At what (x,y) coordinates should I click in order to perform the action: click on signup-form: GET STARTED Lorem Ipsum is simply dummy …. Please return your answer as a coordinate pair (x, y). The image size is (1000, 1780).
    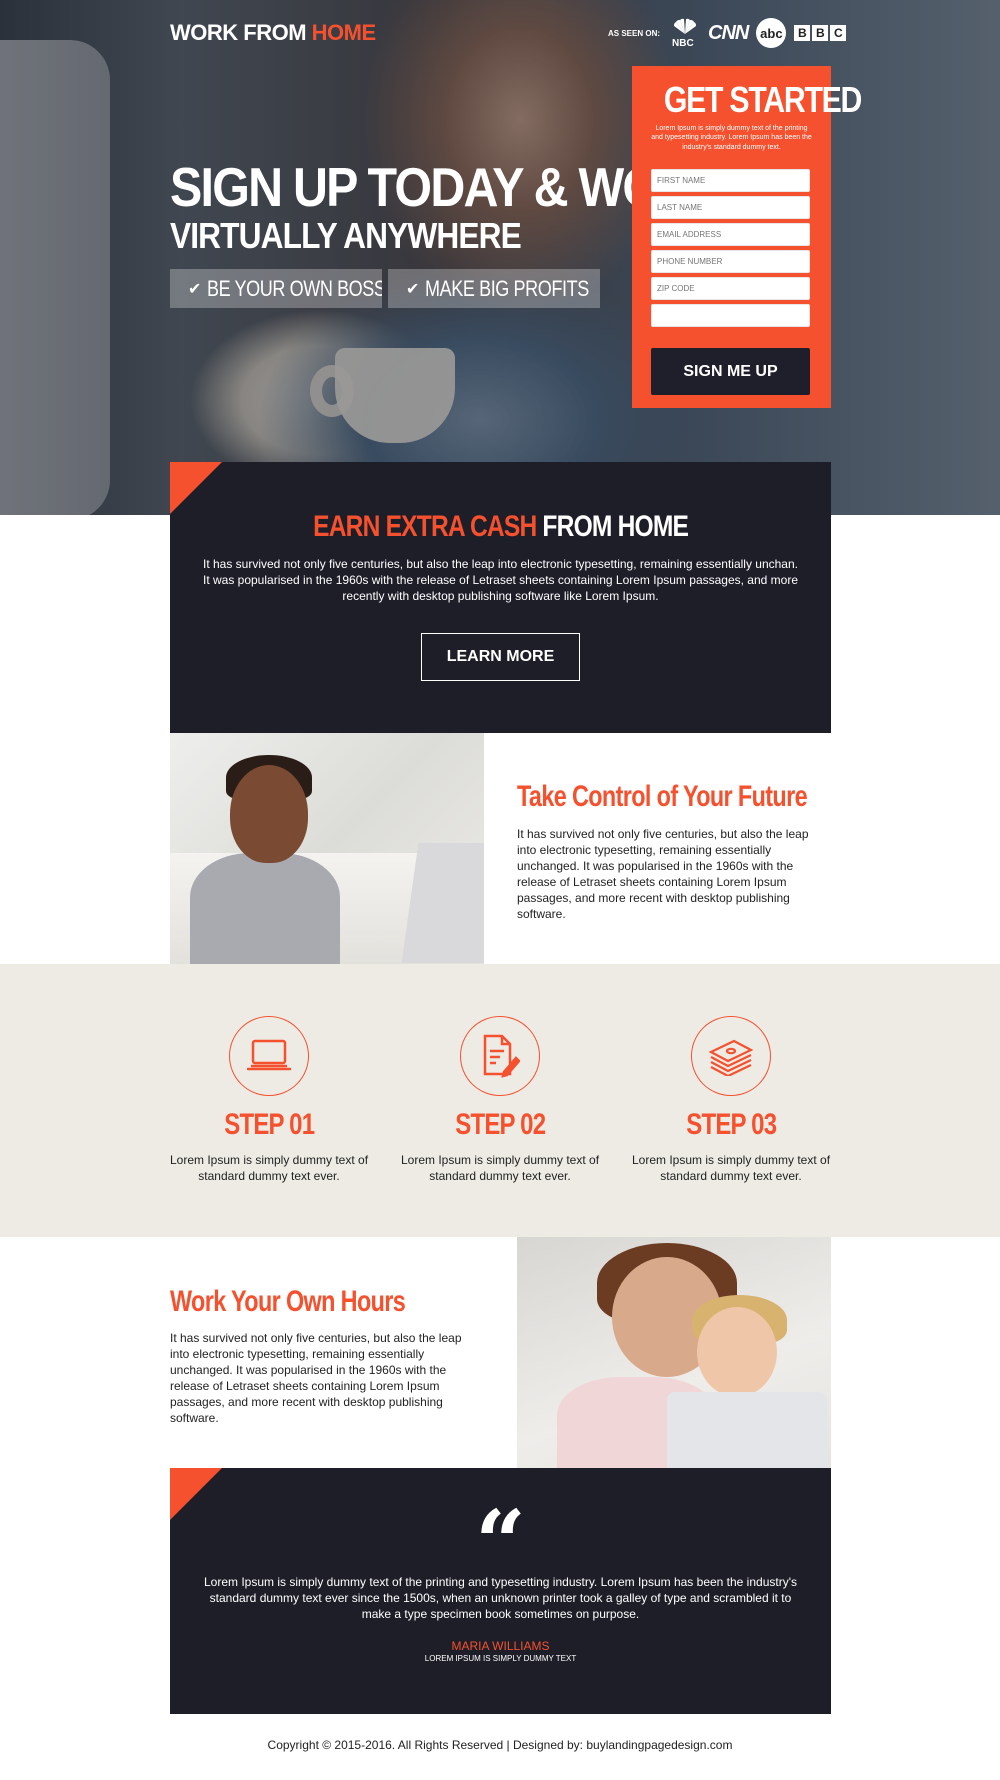
    Looking at the image, I should click on (747, 237).